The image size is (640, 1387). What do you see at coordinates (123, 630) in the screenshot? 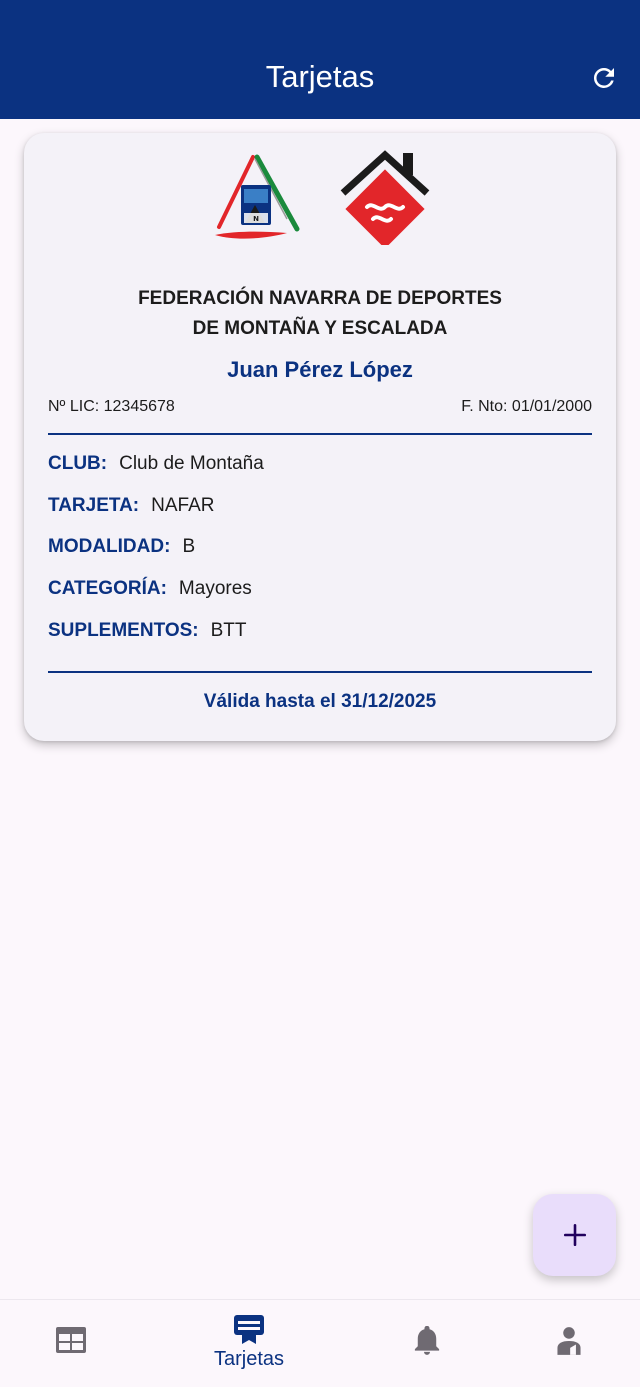
I see `field-label: SUPLEMENTOS:` at bounding box center [123, 630].